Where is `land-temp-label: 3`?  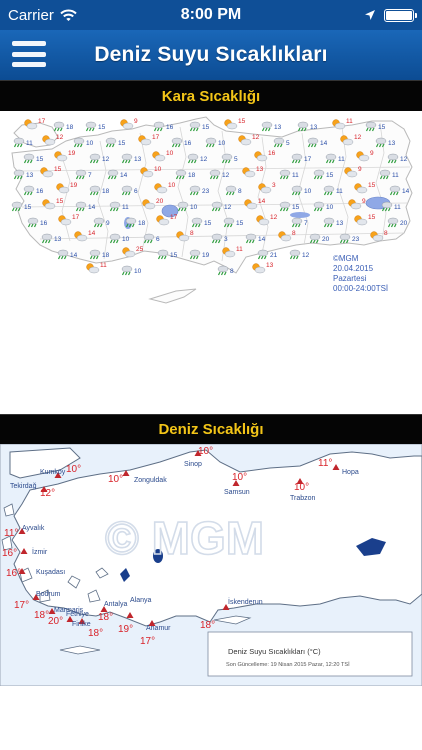 land-temp-label: 3 is located at coordinates (274, 185).